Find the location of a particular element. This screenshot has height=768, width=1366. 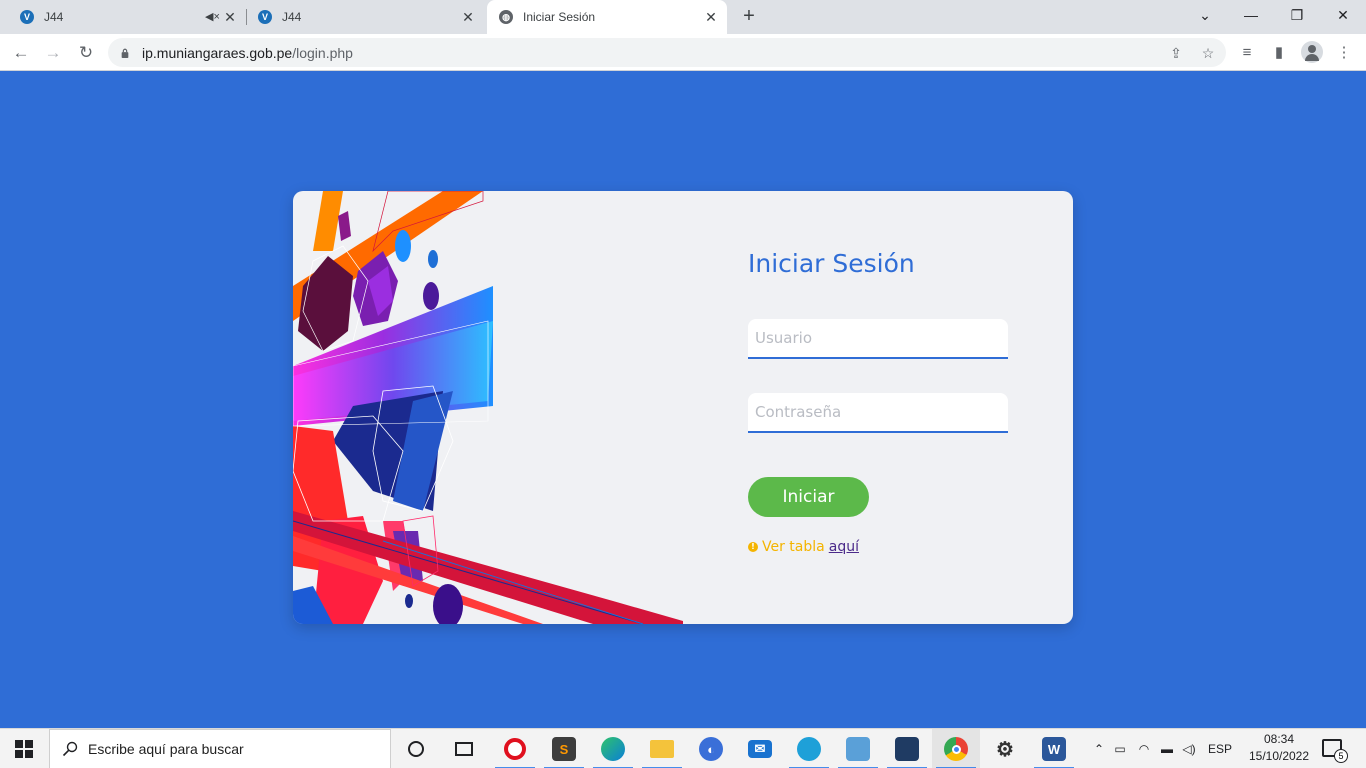

settings-gear-icon: ⚙ is located at coordinates (1005, 748).